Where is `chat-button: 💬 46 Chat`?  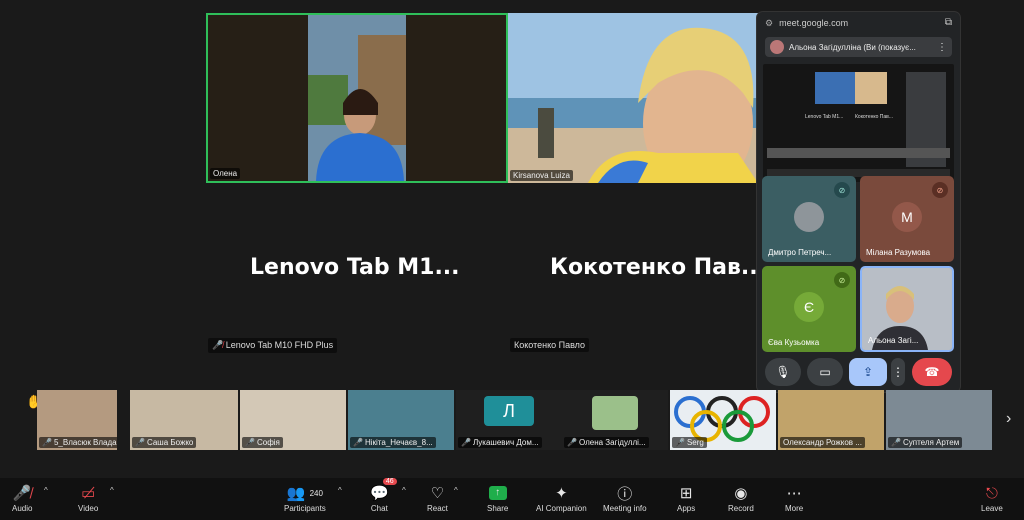 chat-button: 💬 46 Chat is located at coordinates (383, 495).